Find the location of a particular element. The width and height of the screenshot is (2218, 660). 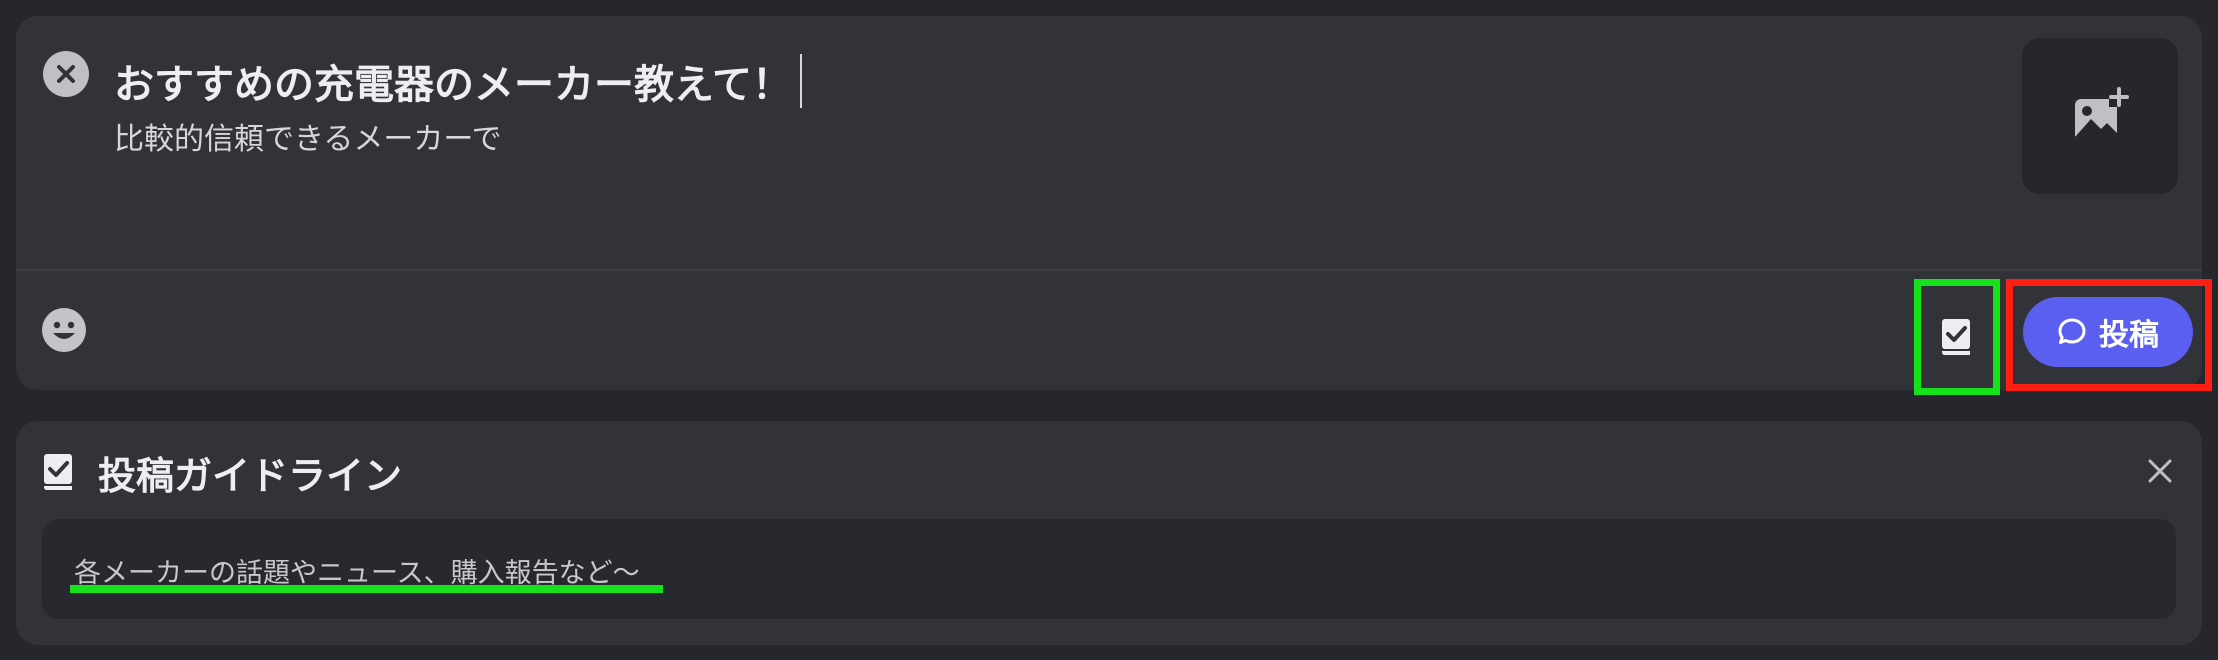

image-add-icon is located at coordinates (2102, 114).